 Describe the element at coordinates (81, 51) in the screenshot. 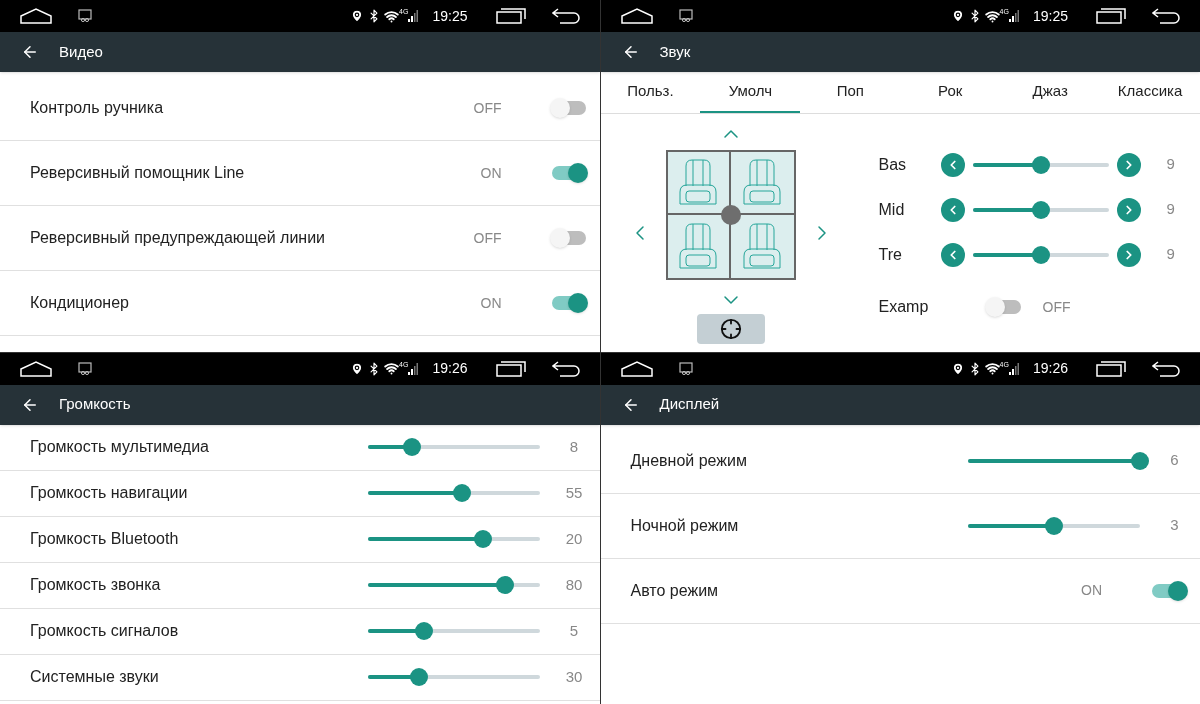

I see `screen-title: Видео` at that location.